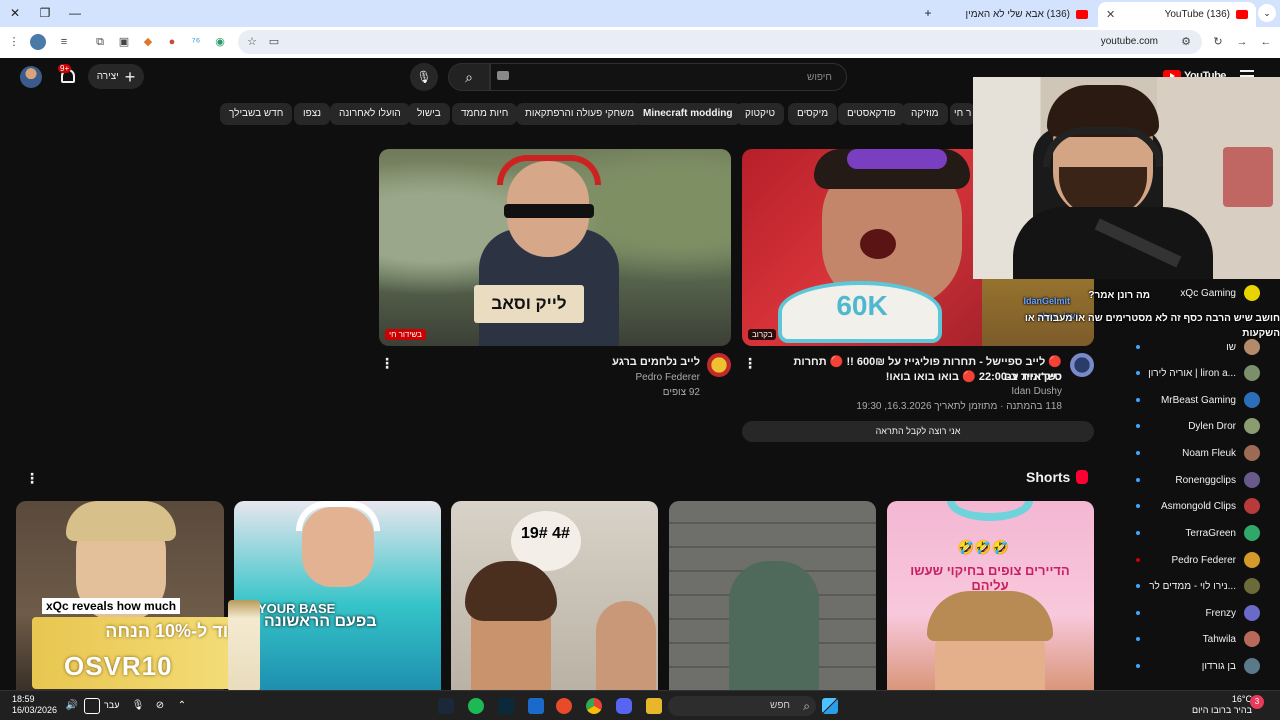 The height and width of the screenshot is (720, 1280). What do you see at coordinates (38, 42) in the screenshot?
I see `profile-icon` at bounding box center [38, 42].